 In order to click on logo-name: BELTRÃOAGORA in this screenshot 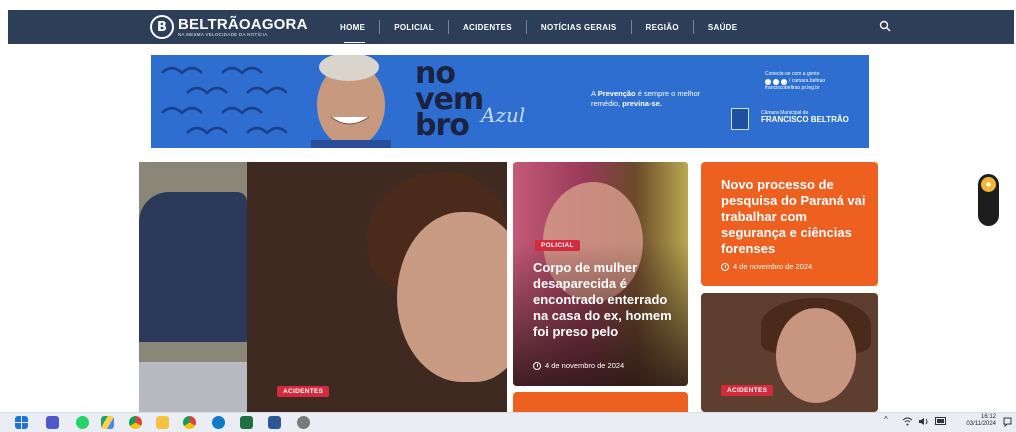, I will do `click(243, 24)`.